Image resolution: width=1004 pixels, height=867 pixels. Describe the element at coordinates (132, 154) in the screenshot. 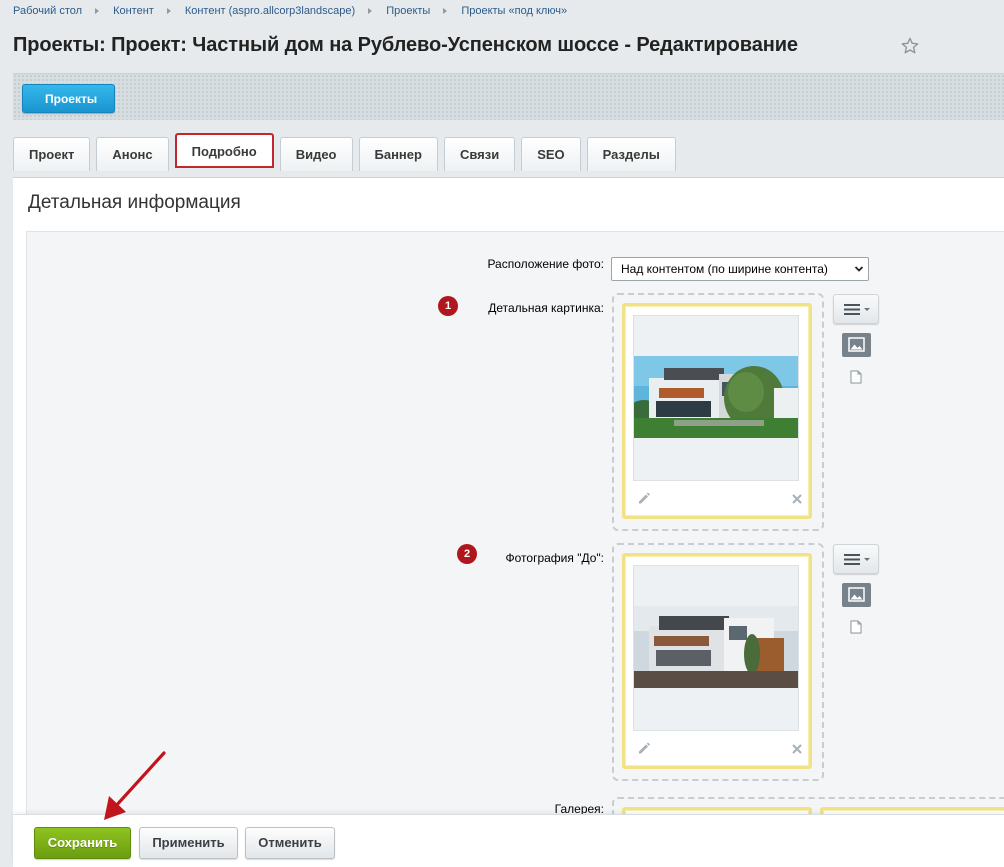

I see `tab-announcement: Анонс` at that location.